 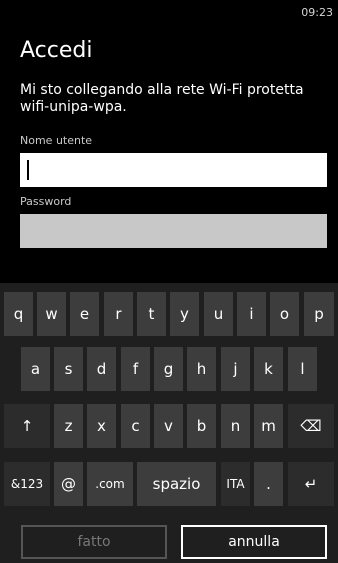 I want to click on key-g: g, so click(x=168, y=369).